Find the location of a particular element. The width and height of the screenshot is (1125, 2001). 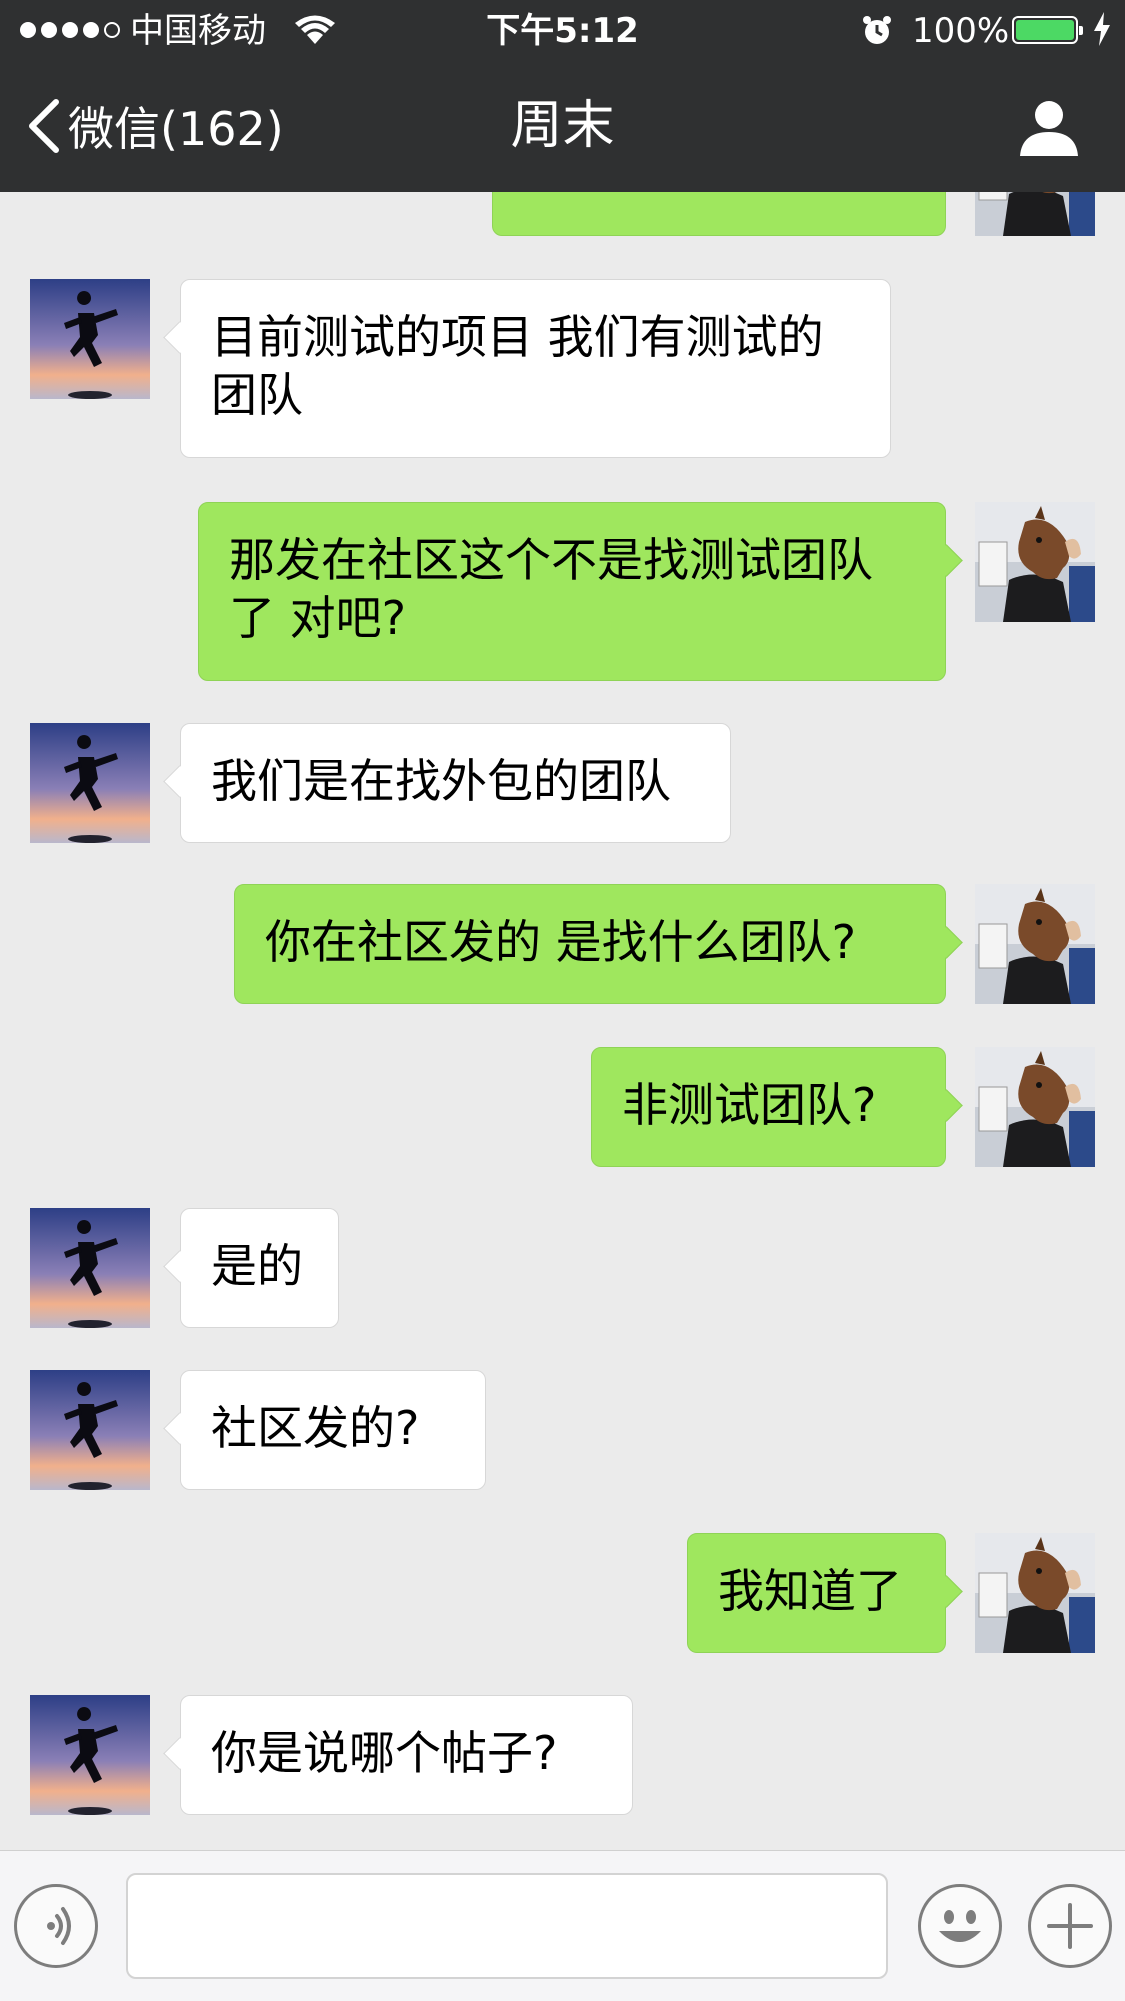

nav-bar: 微信(162) 周末 is located at coordinates (562, 127).